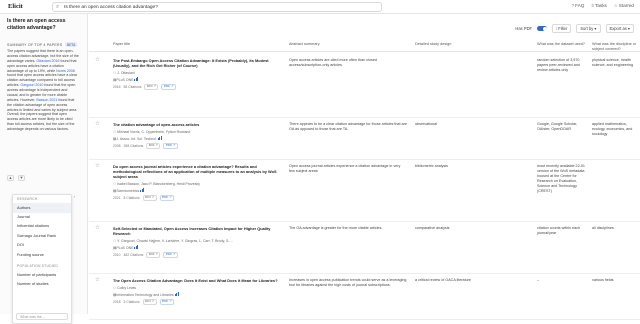 This screenshot has height=324, width=640. Describe the element at coordinates (196, 190) in the screenshot. I see `paper-journal: ▤Scientometrics` at that location.